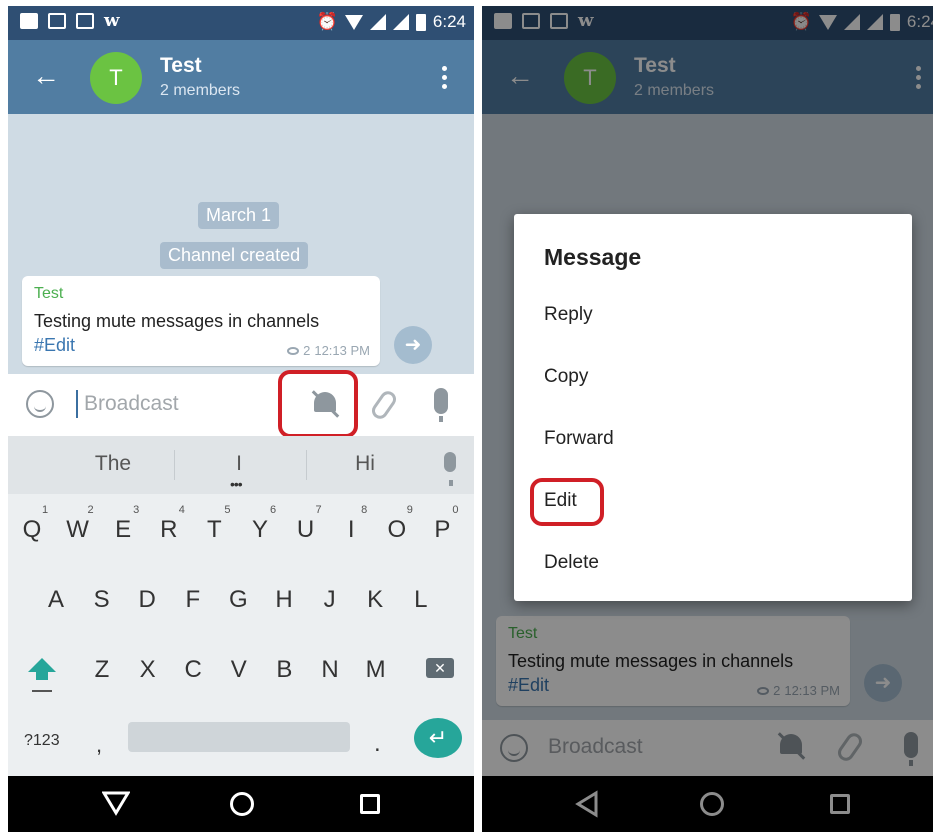  I want to click on menu-item-delete: Delete, so click(571, 563).